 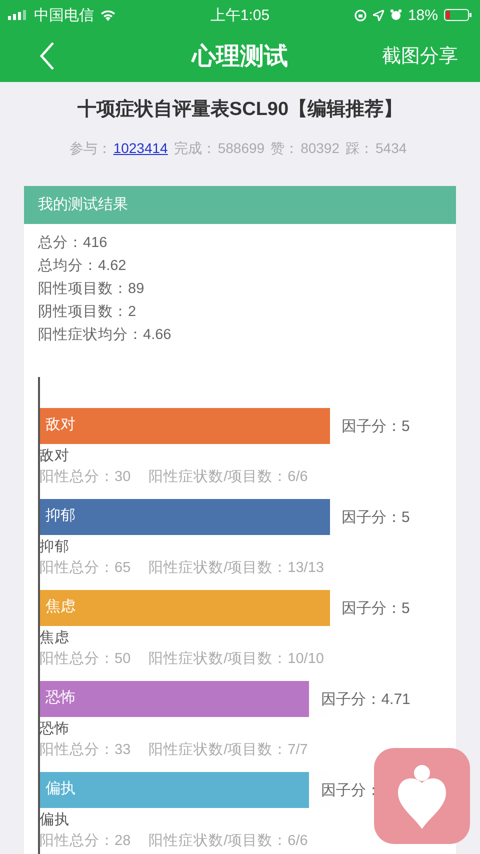 What do you see at coordinates (92, 289) in the screenshot?
I see `summary-line: 阳性项目数：89` at bounding box center [92, 289].